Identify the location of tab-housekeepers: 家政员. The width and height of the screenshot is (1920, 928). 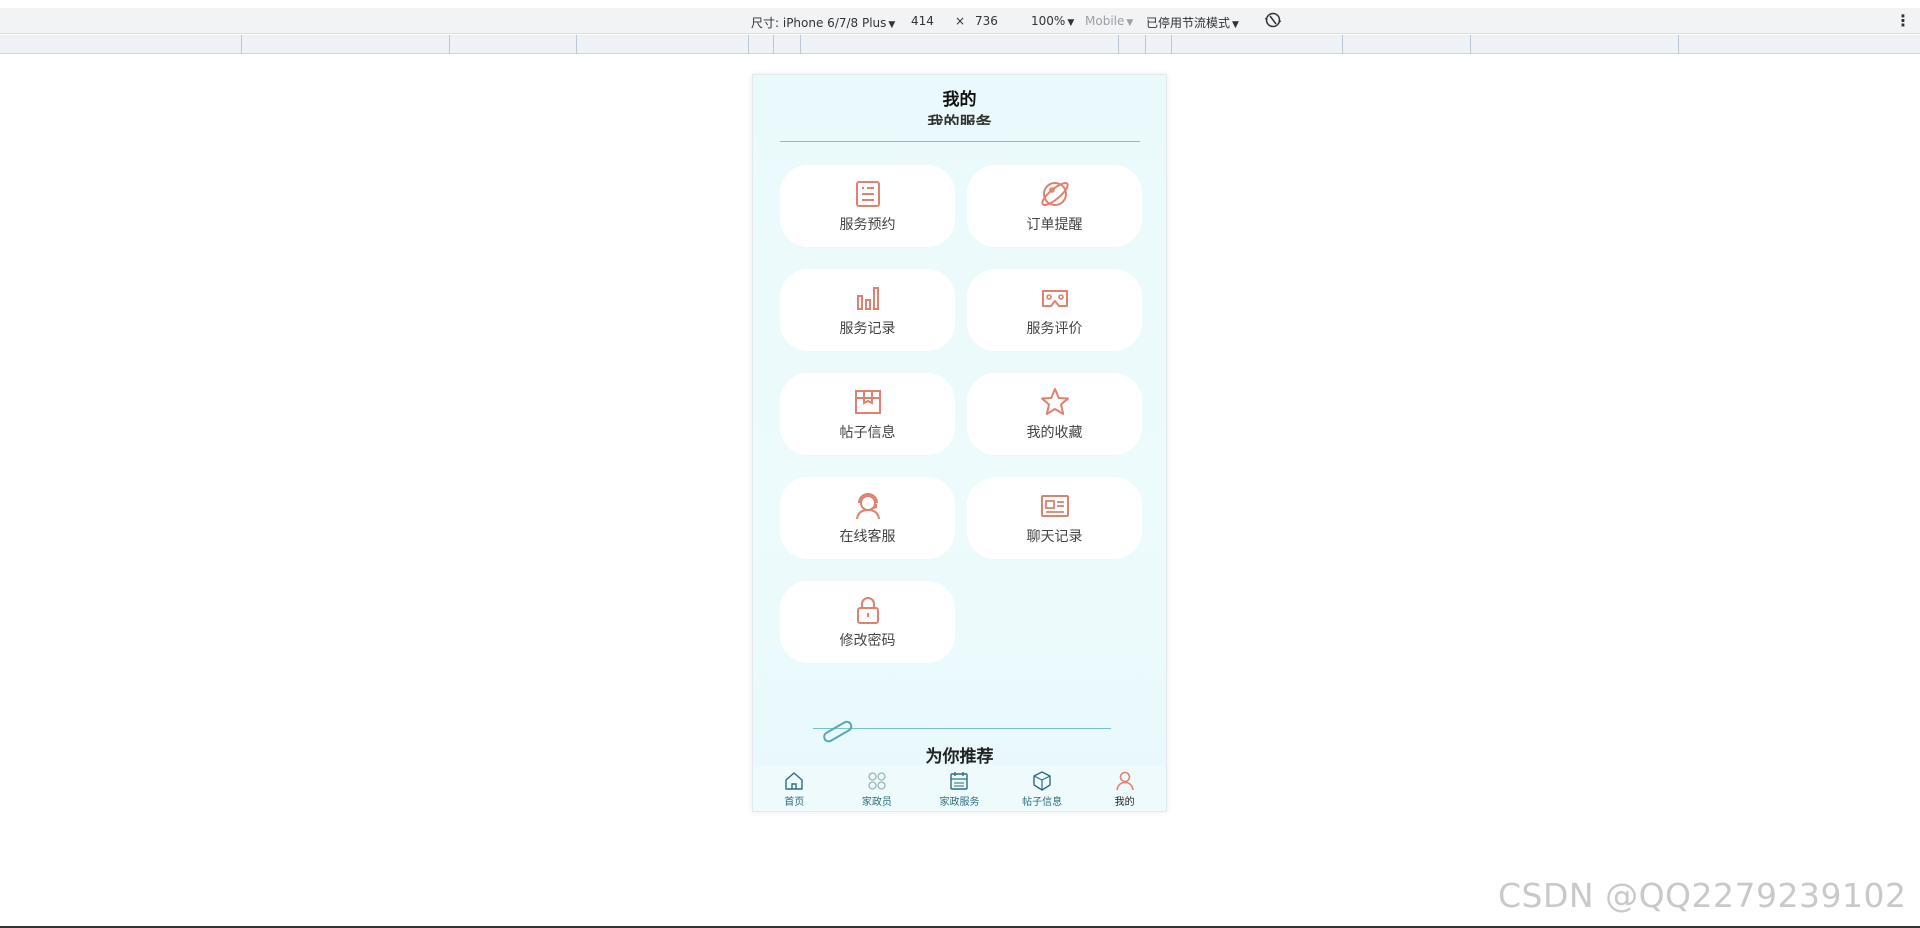
(877, 788).